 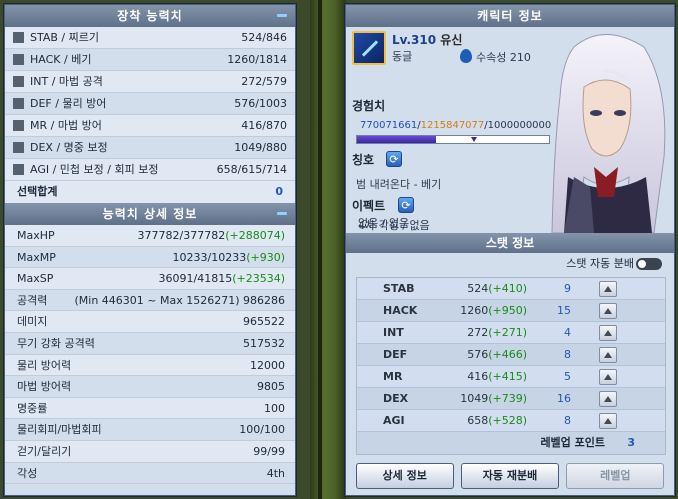 I want to click on equip-stats-header: 장착 능력치, so click(x=150, y=16).